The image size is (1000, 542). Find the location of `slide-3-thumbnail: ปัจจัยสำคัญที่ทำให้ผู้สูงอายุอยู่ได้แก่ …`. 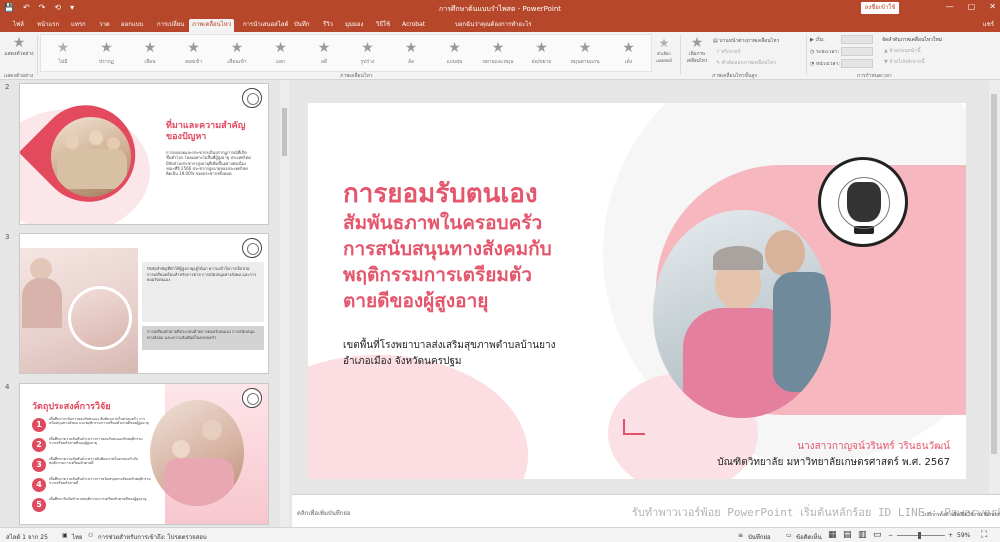

slide-3-thumbnail: ปัจจัยสำคัญที่ทำให้ผู้สูงอายุอยู่ได้แก่ … is located at coordinates (144, 303).